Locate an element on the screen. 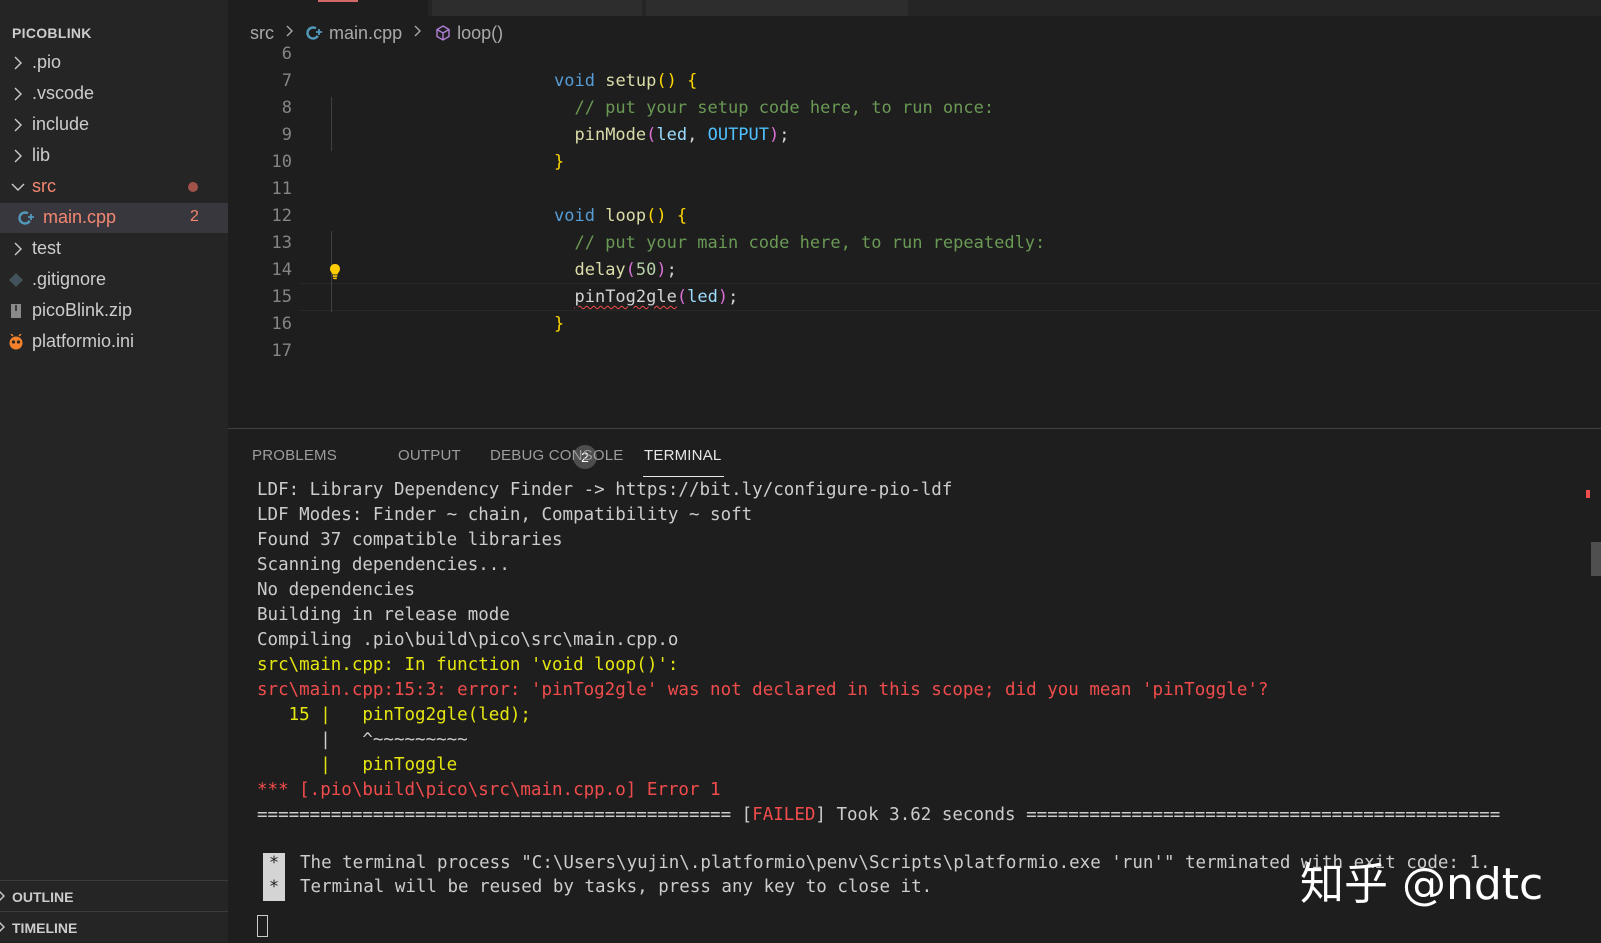 The width and height of the screenshot is (1601, 943). git-file-icon is located at coordinates (16, 280).